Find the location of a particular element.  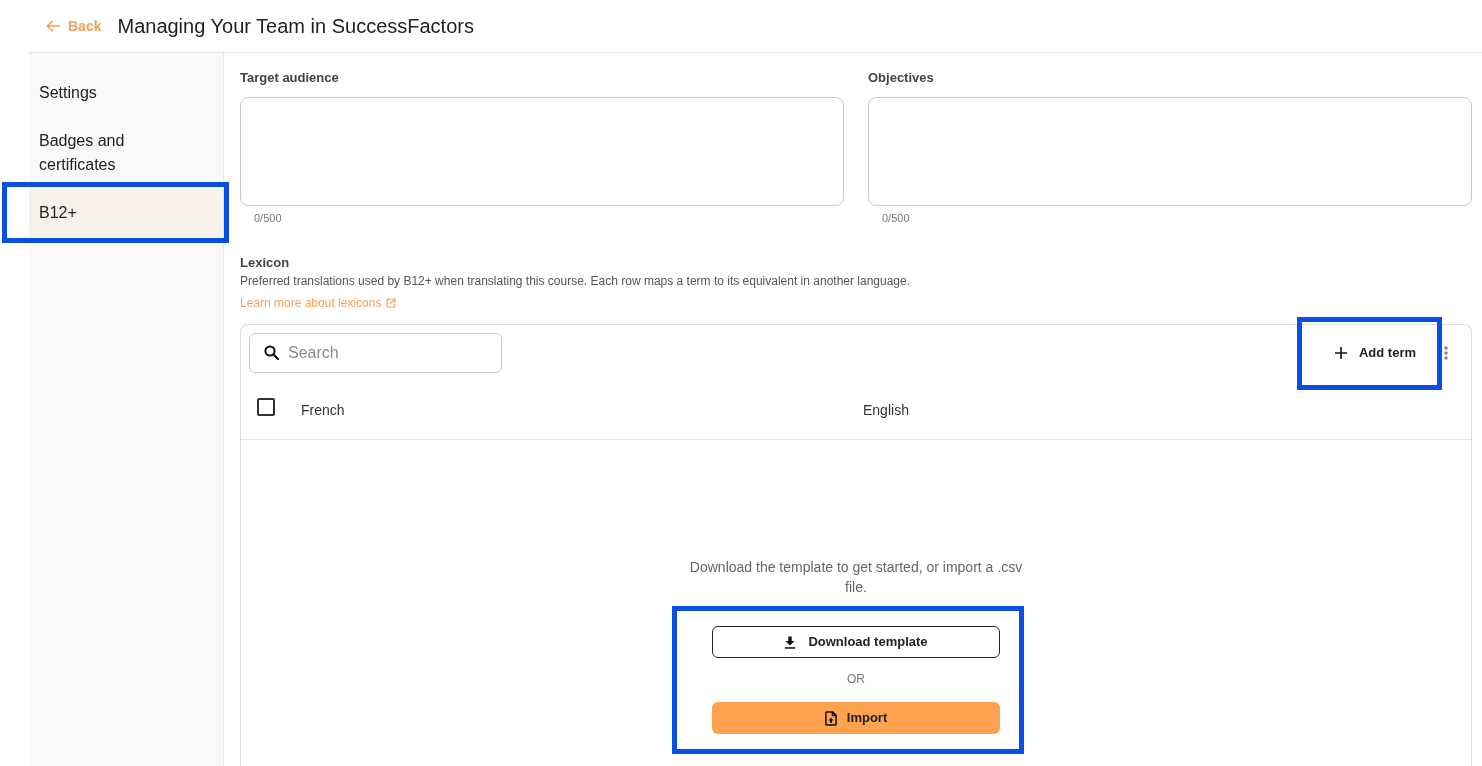

checkbox is located at coordinates (266, 407).